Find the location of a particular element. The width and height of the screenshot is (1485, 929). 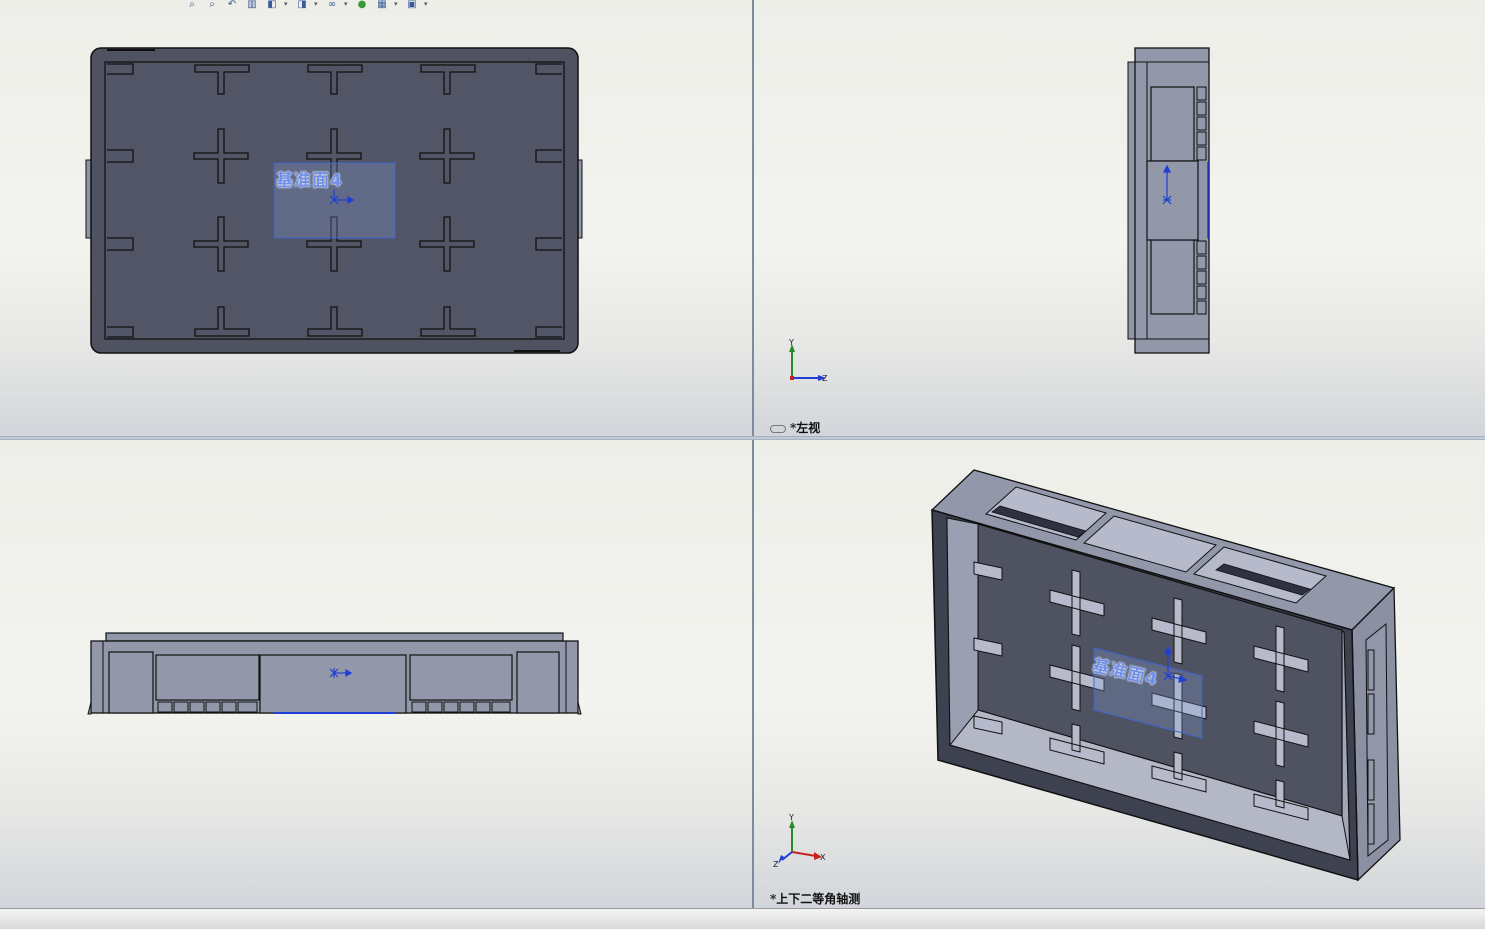

status-bar is located at coordinates (742, 918).